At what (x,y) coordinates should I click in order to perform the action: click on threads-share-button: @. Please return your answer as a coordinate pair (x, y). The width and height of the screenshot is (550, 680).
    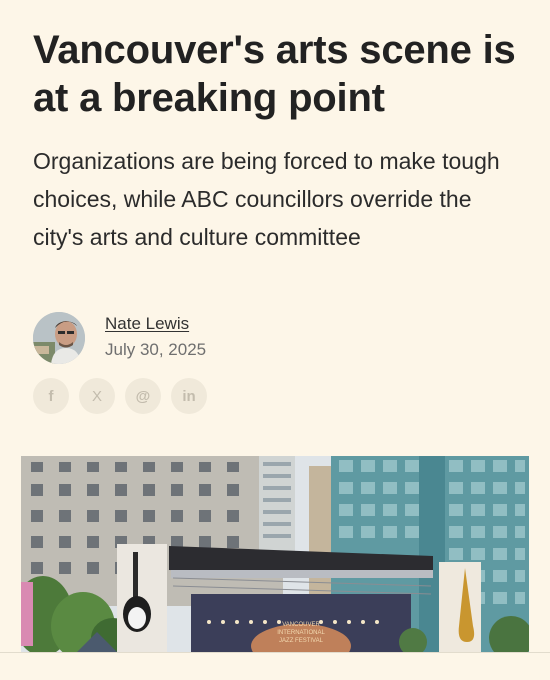
    Looking at the image, I should click on (143, 396).